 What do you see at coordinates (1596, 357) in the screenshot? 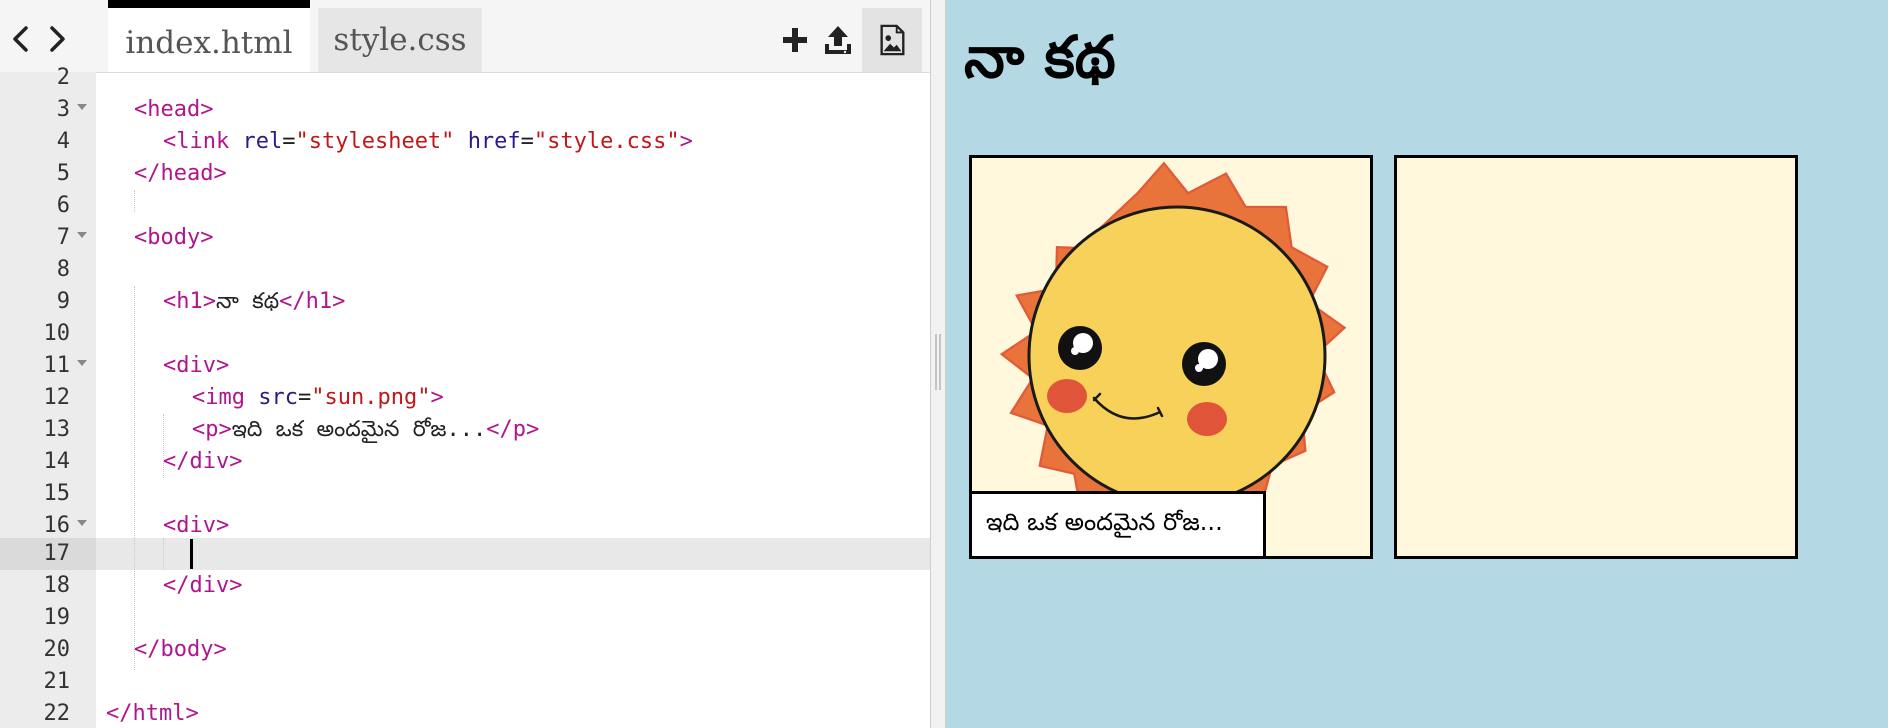
I see `comic-panel-empty` at bounding box center [1596, 357].